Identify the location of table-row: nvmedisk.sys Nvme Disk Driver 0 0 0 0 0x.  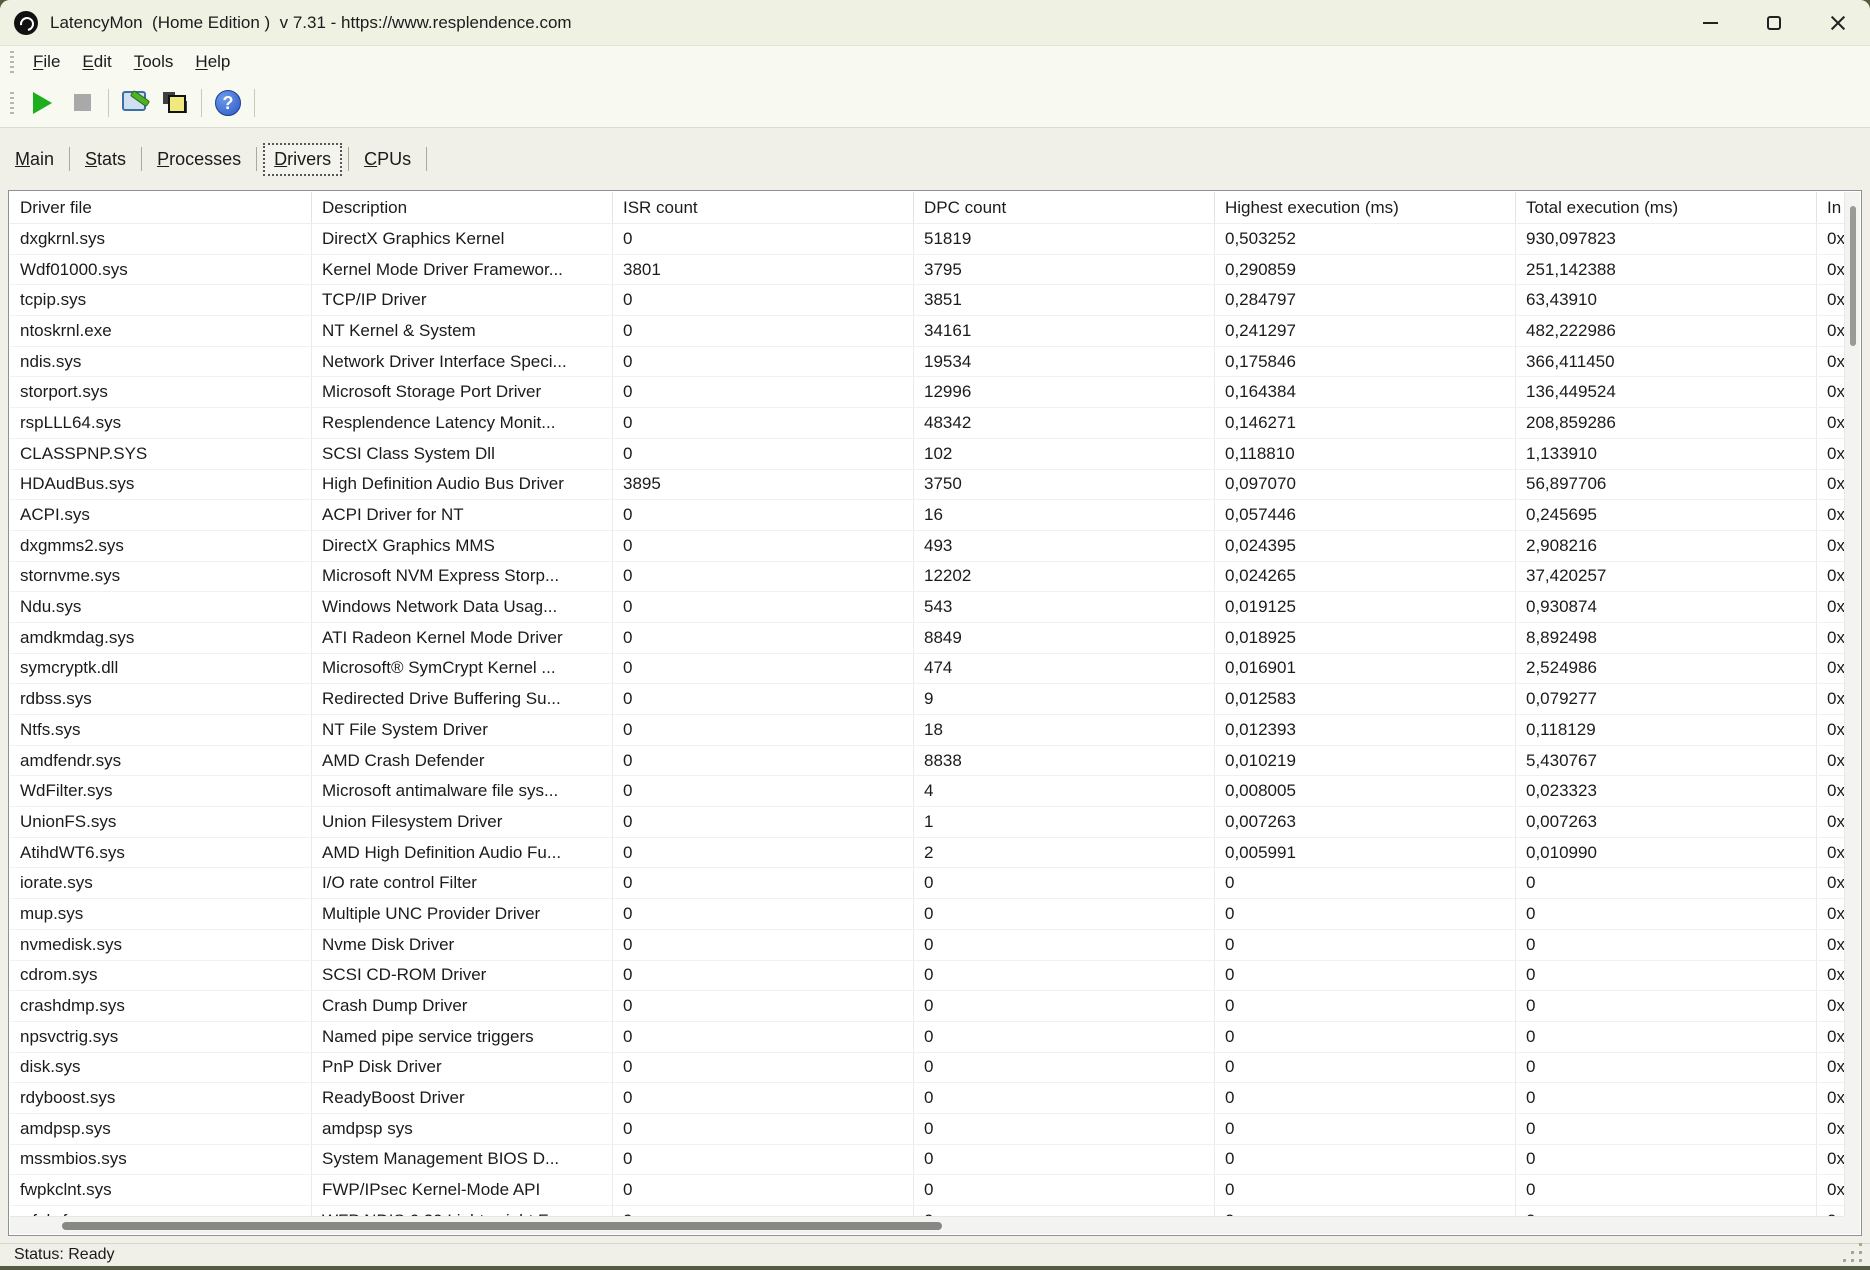
(935, 945).